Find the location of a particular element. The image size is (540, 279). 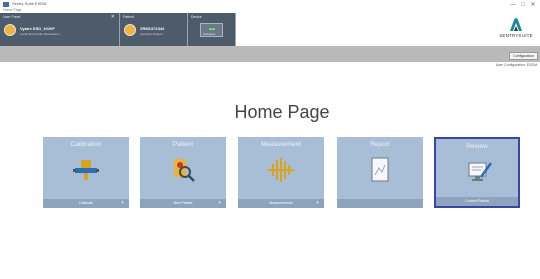

tile-calibration: Calibration Calibrate + is located at coordinates (86, 172).